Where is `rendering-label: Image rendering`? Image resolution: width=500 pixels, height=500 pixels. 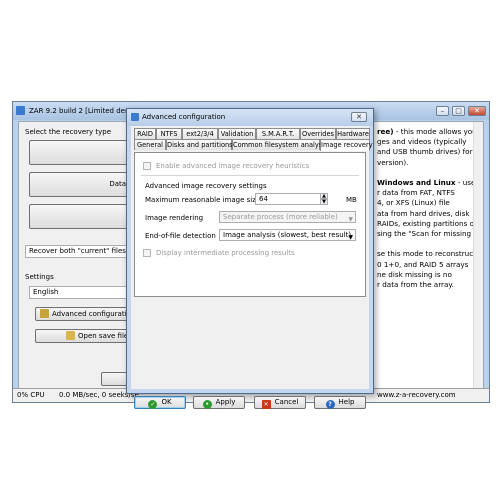
rendering-label: Image rendering is located at coordinates (174, 218).